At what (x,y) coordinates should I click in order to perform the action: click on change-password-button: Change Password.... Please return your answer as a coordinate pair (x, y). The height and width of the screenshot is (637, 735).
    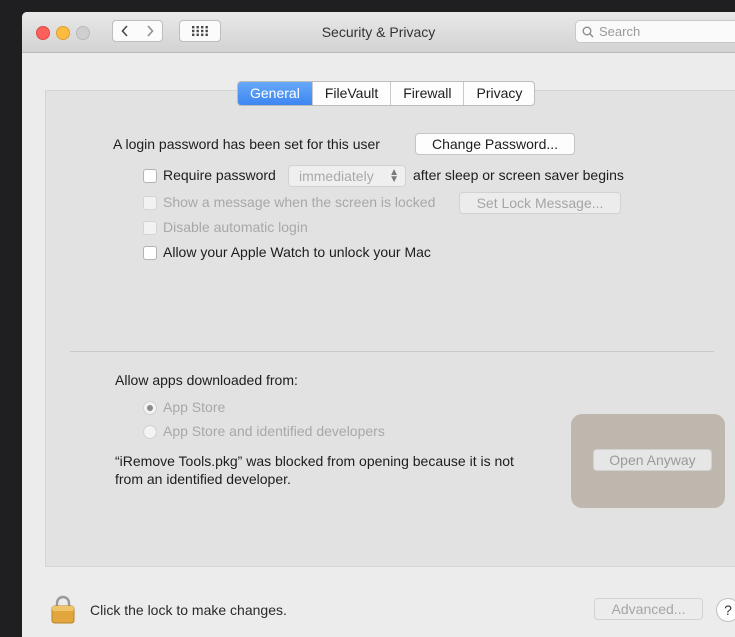
    Looking at the image, I should click on (495, 144).